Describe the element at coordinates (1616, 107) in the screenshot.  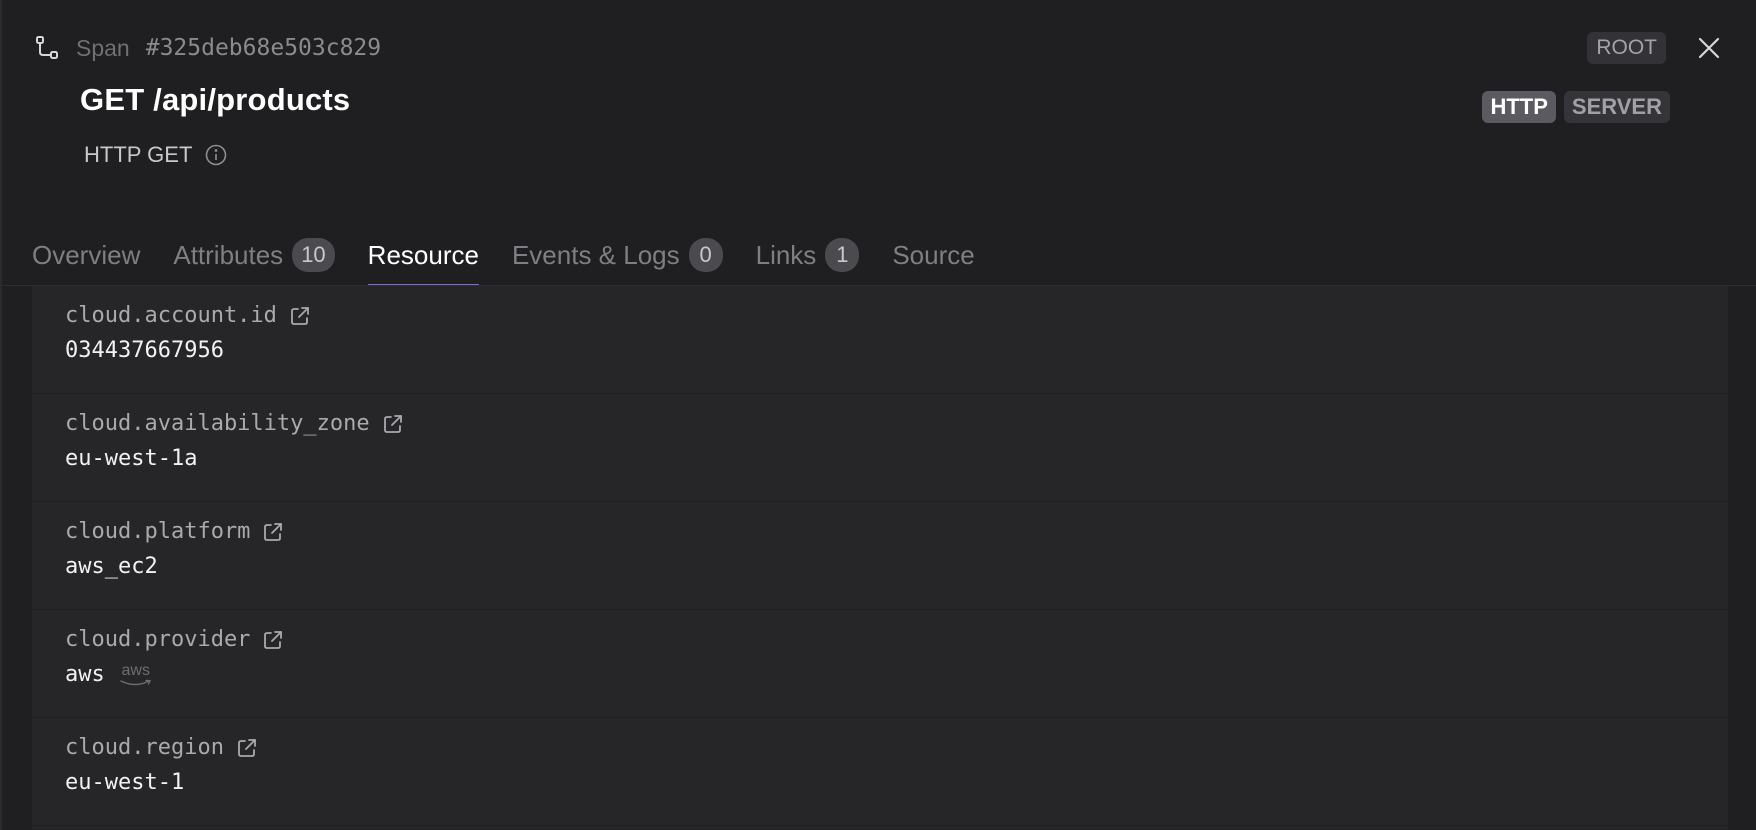
I see `server-badge: SERVER` at that location.